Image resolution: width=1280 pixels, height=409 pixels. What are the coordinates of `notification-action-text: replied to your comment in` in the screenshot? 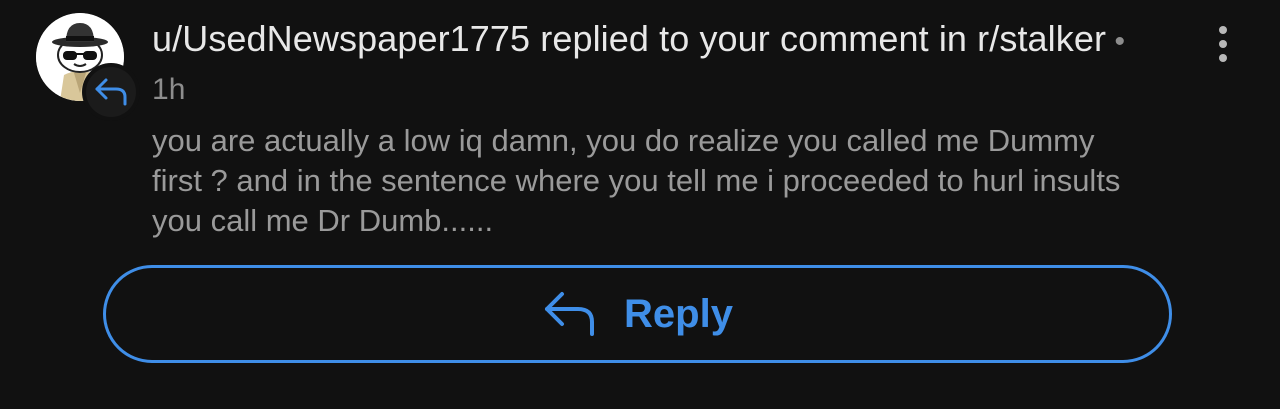 It's located at (754, 38).